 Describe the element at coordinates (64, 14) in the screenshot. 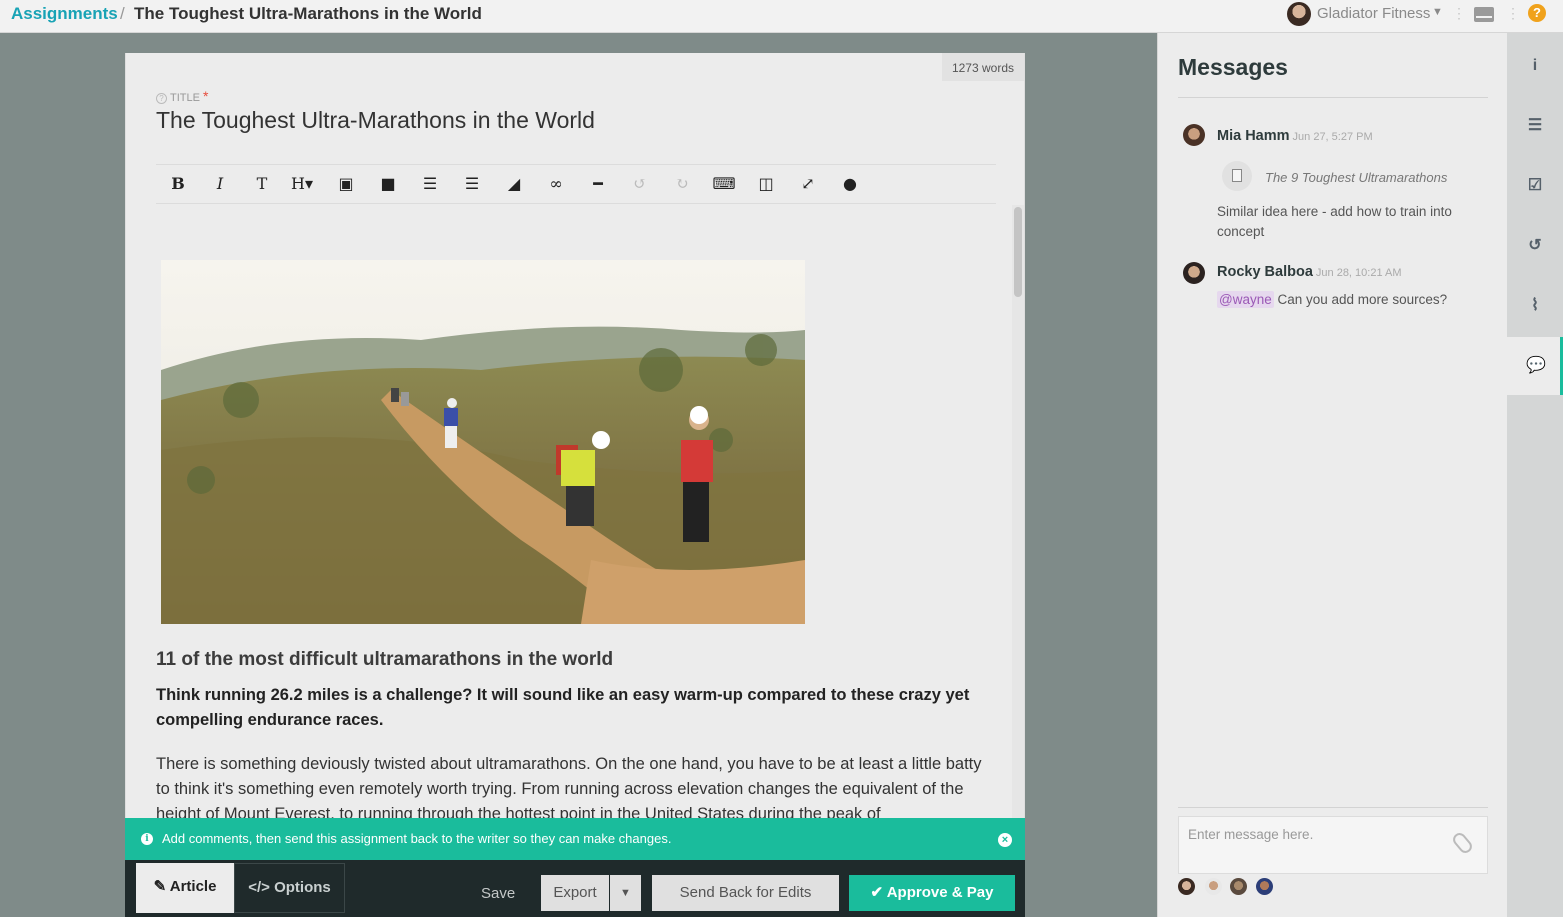

I see `breadcrumb-assignments-link: Assignments` at that location.